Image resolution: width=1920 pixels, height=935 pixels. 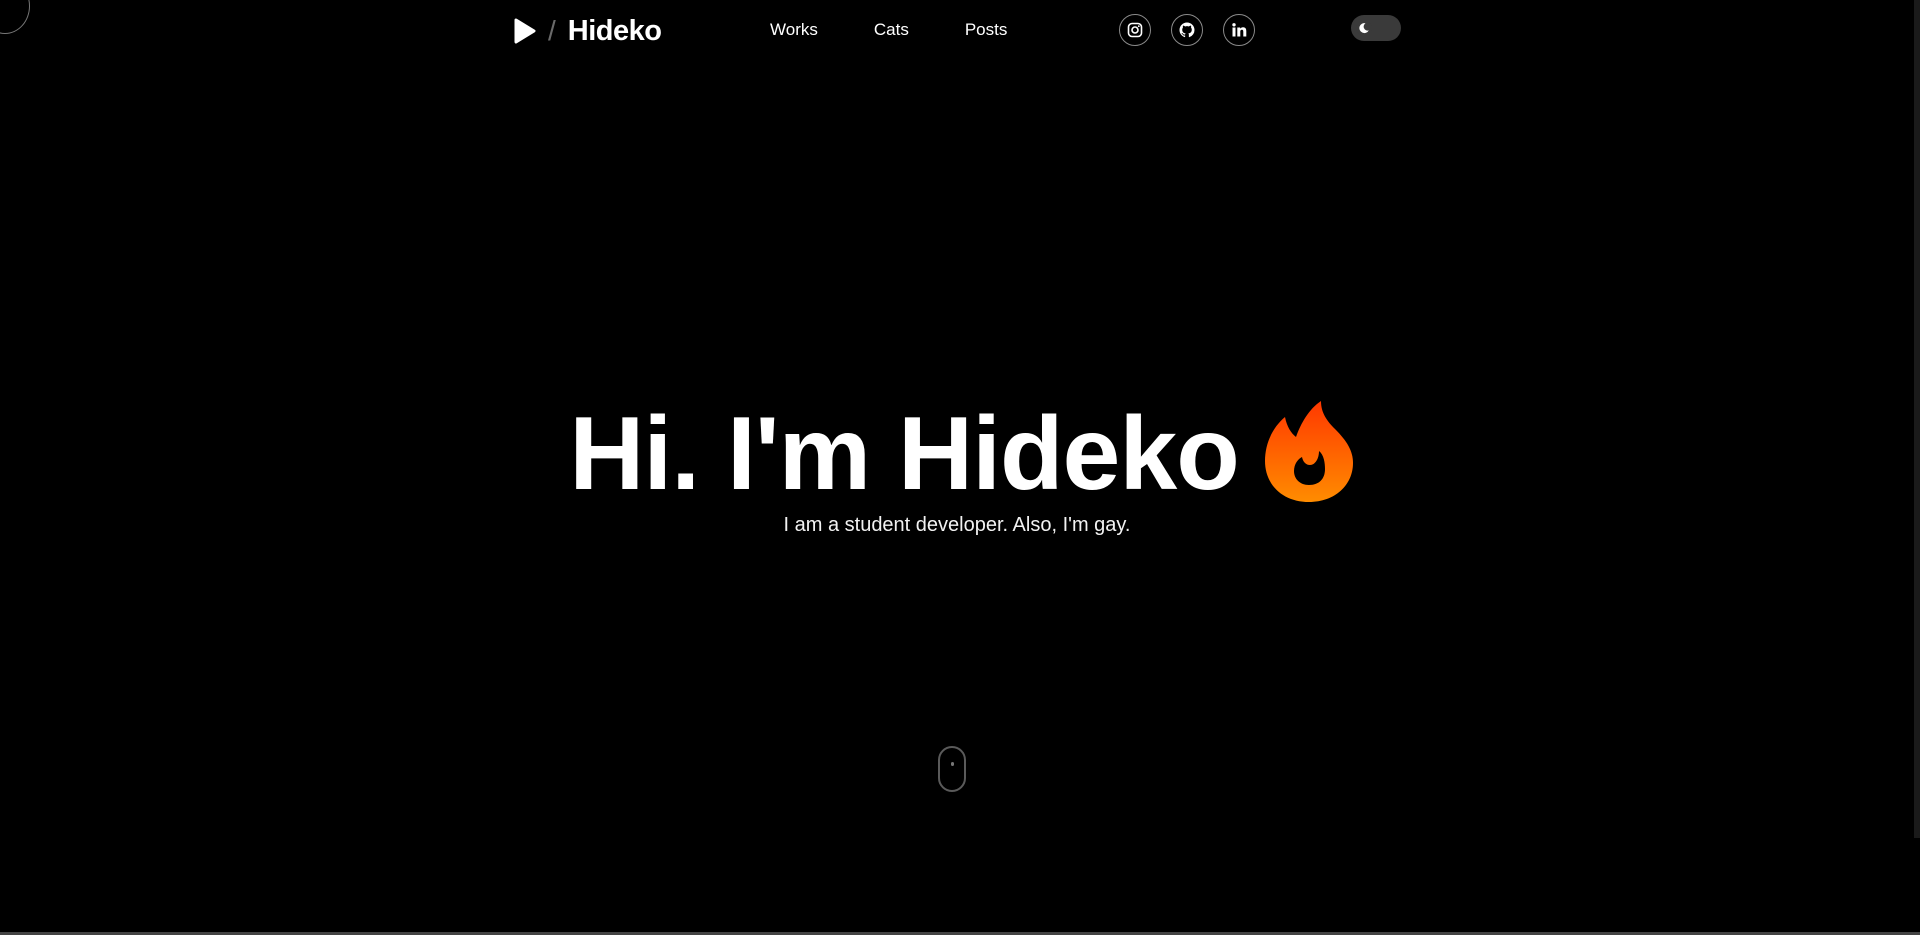 I want to click on site-header: / Hideko Works Cats Posts, so click(x=960, y=31).